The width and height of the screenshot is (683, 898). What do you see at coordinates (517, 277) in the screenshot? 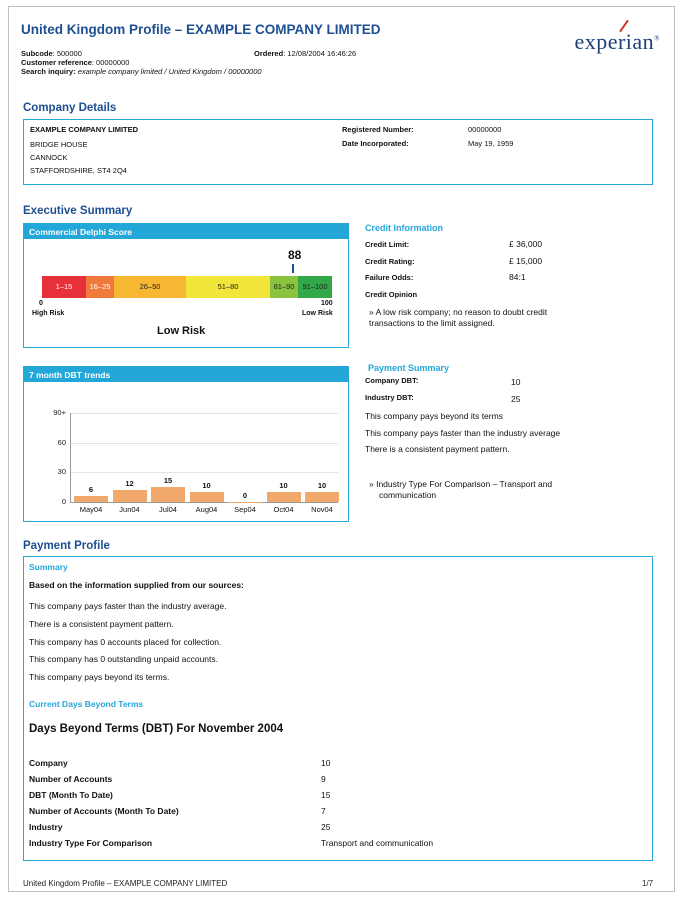
I see `failure-odds-value: 84:1` at bounding box center [517, 277].